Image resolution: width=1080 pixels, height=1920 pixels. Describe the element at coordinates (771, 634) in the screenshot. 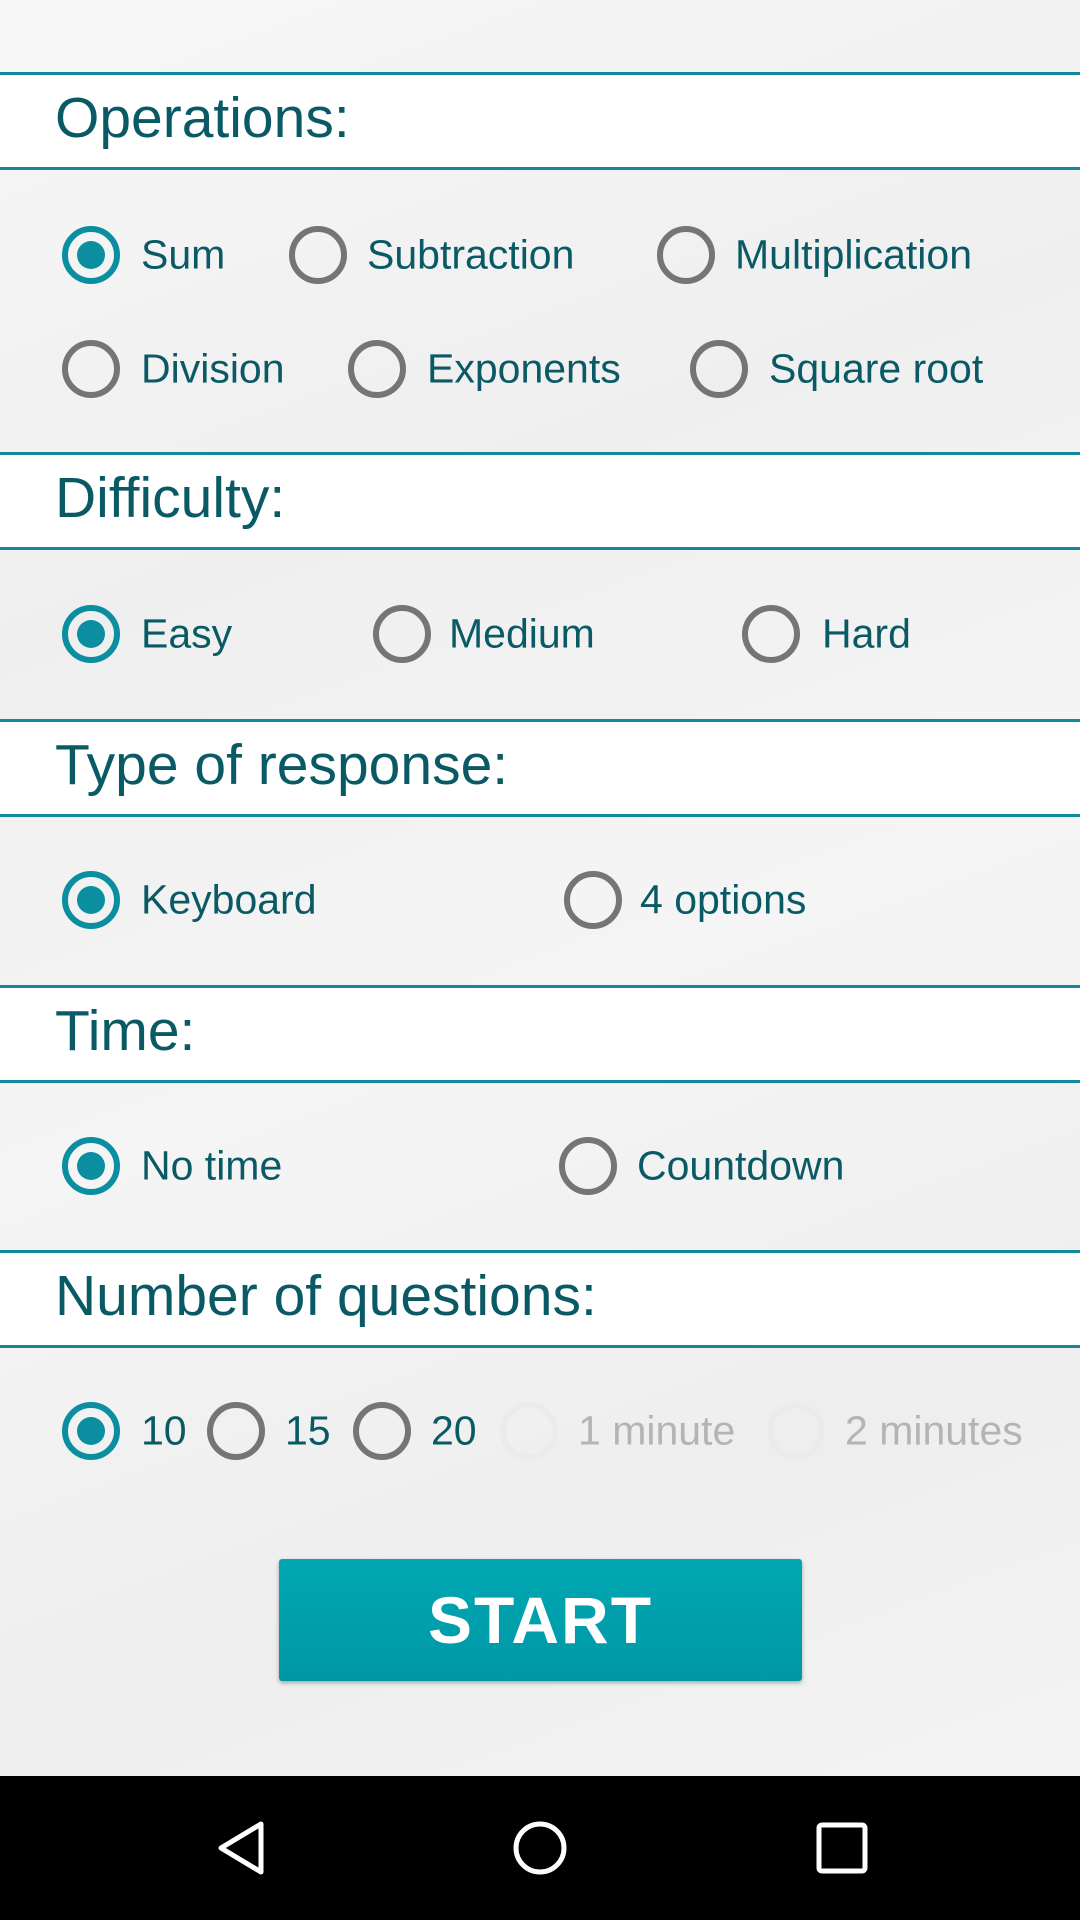

I see `radio-hard` at that location.